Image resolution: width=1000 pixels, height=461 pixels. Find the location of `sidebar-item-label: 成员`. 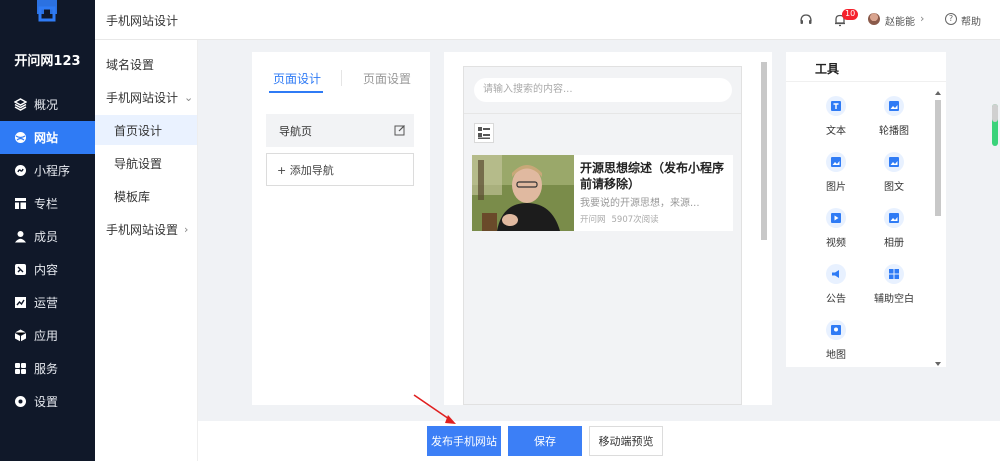

sidebar-item-label: 成员 is located at coordinates (46, 237).